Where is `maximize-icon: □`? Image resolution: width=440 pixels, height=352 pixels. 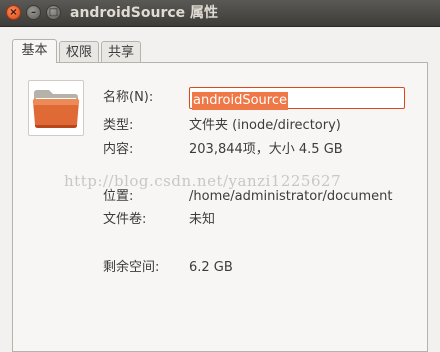
maximize-icon: □ is located at coordinates (53, 12).